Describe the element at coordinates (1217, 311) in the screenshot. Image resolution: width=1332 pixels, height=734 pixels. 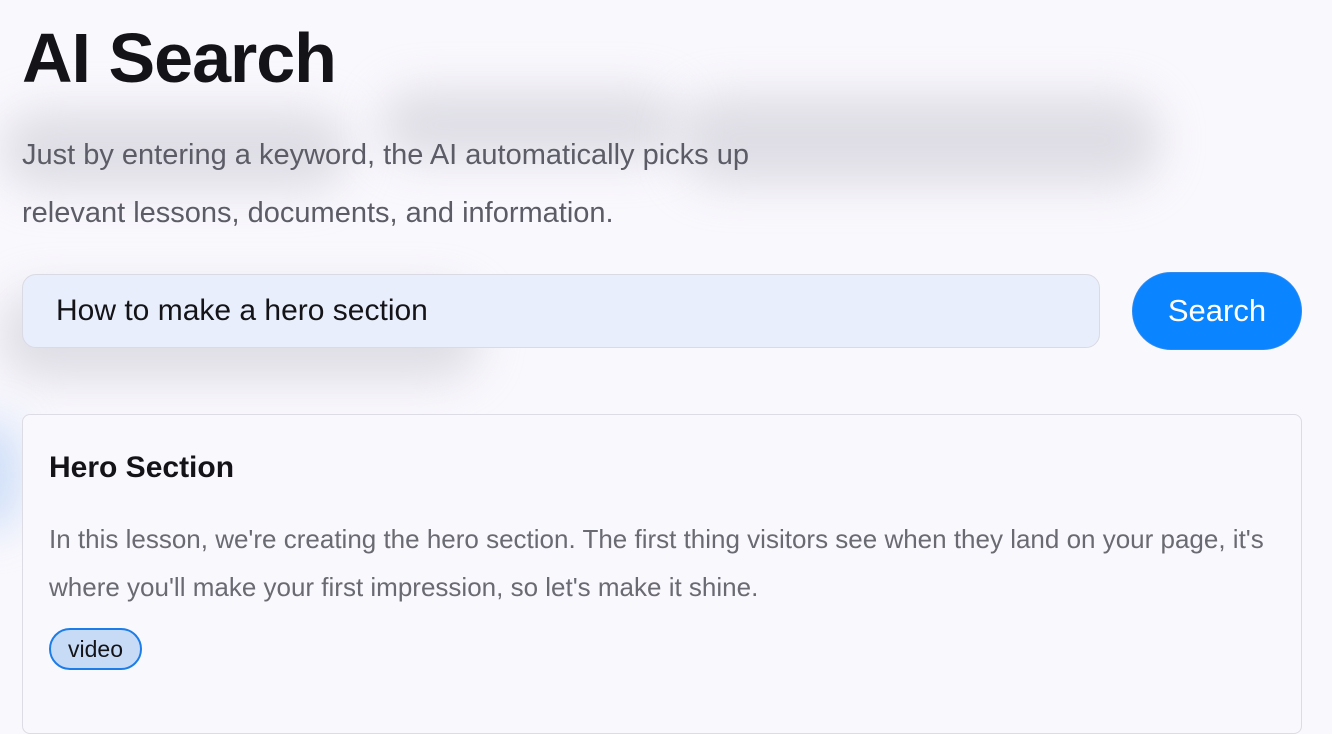
I see `search-button: Search` at that location.